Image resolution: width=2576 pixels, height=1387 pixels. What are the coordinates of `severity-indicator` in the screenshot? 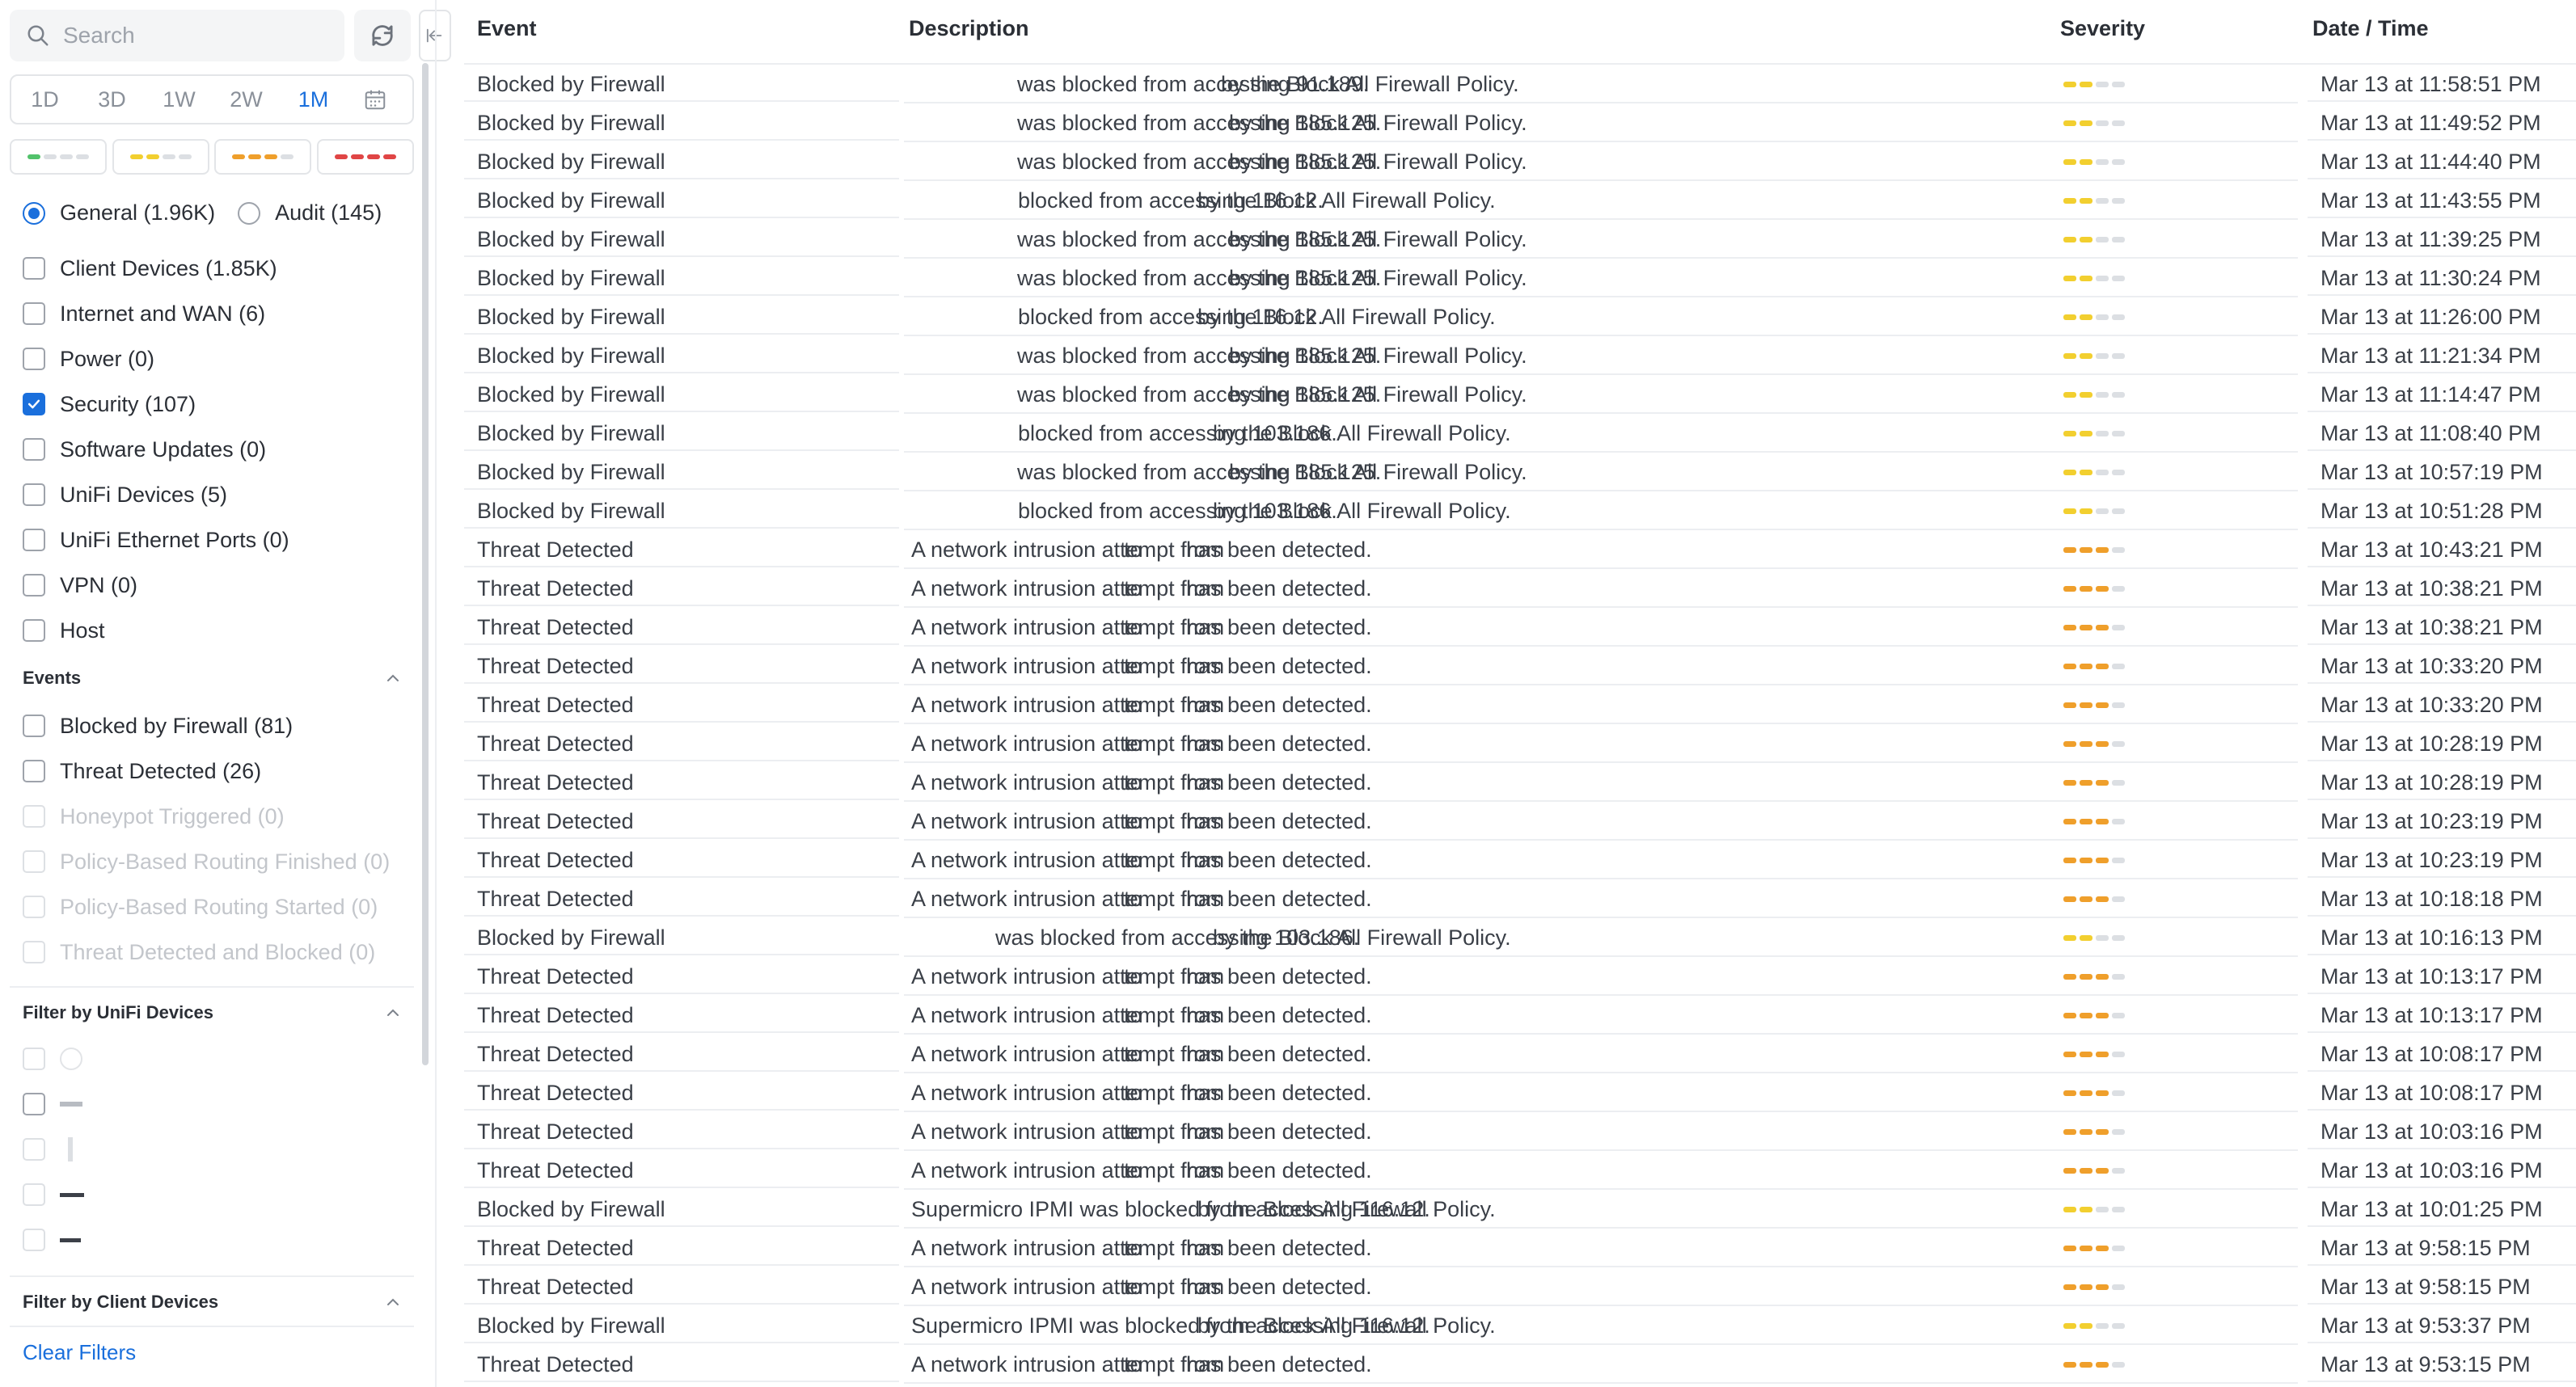 It's located at (2094, 1015).